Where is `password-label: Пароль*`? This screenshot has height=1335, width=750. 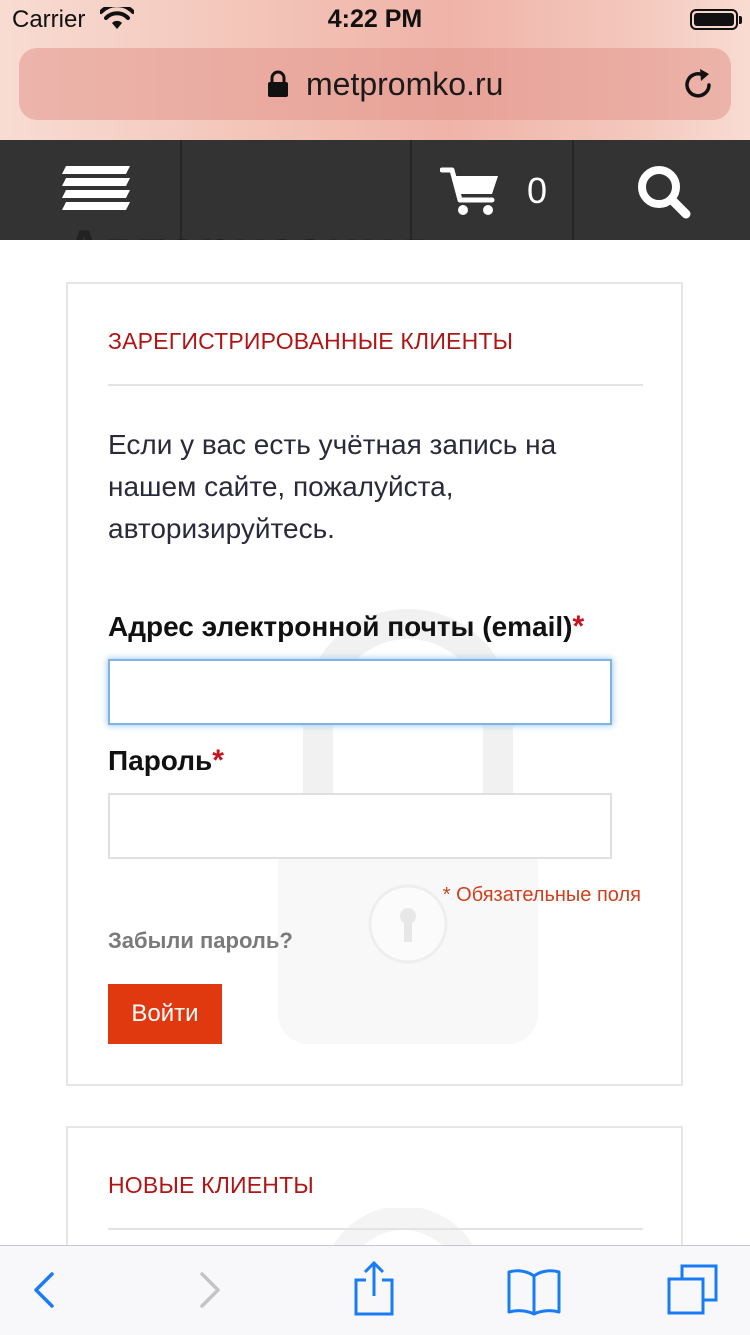 password-label: Пароль* is located at coordinates (166, 761).